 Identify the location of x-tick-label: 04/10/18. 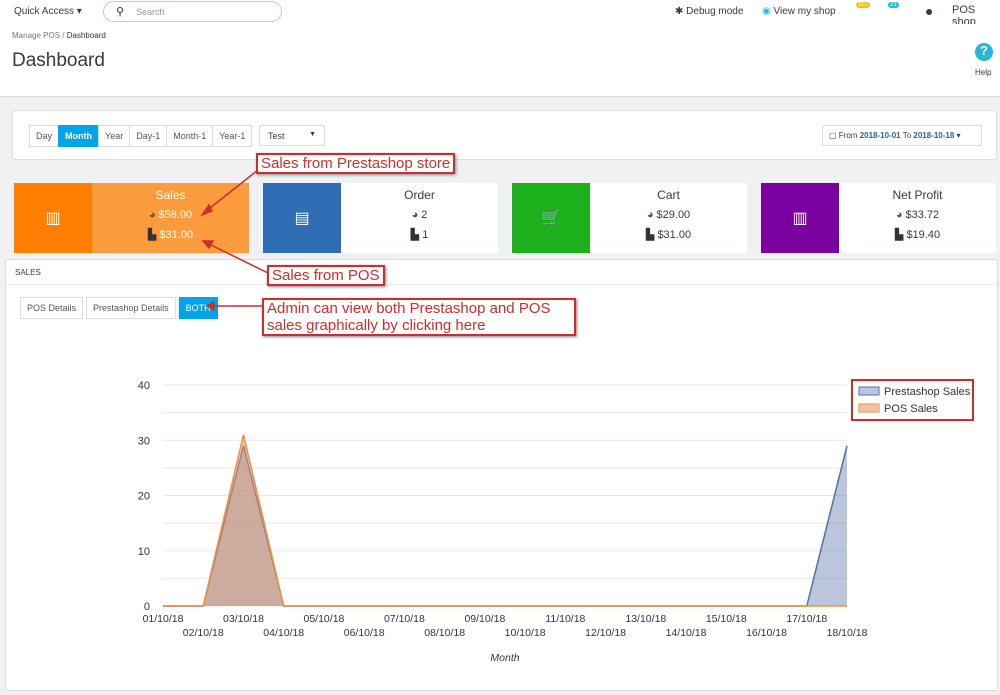
(283, 633).